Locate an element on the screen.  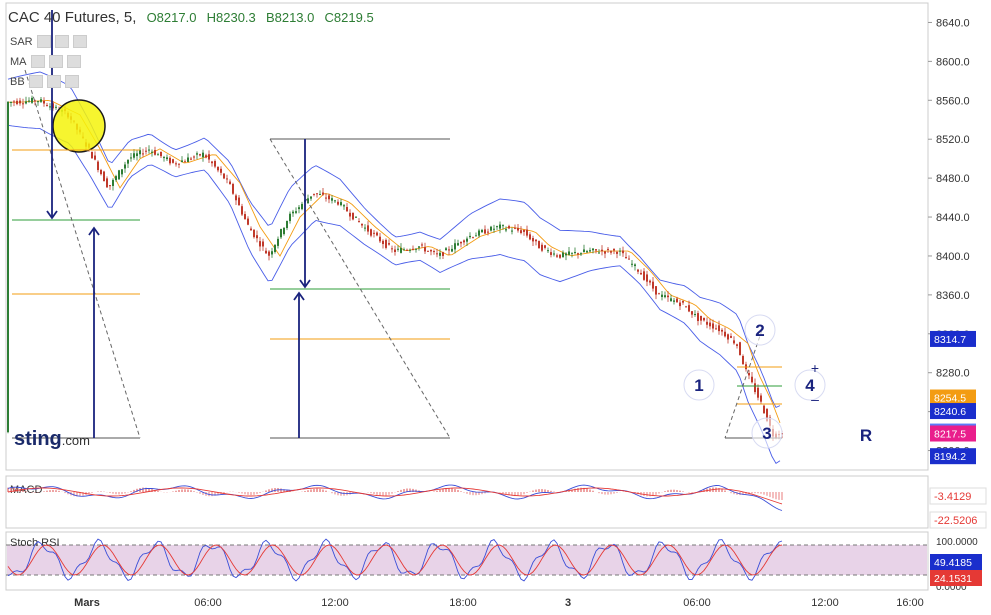
price-badge-label: 8314.7 is located at coordinates (950, 340).